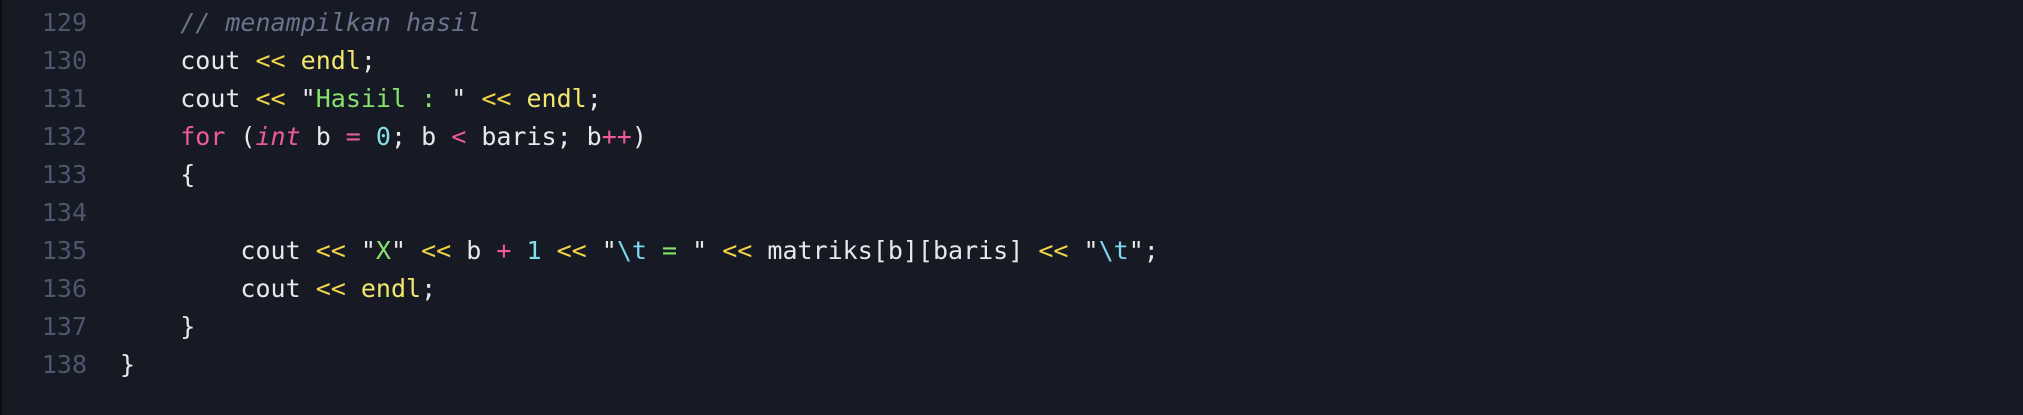 The width and height of the screenshot is (2023, 415). Describe the element at coordinates (459, 136) in the screenshot. I see `code-token-pinkop: <` at that location.